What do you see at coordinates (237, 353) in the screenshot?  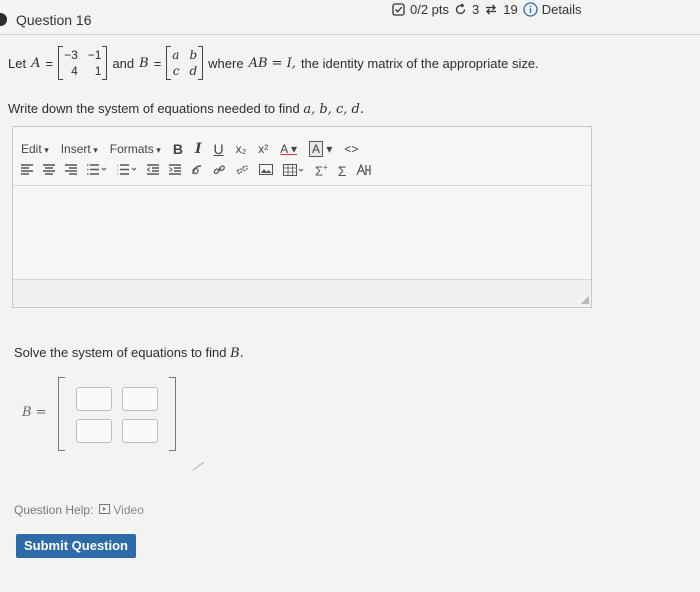 I see `answer-prompt-var: B.` at bounding box center [237, 353].